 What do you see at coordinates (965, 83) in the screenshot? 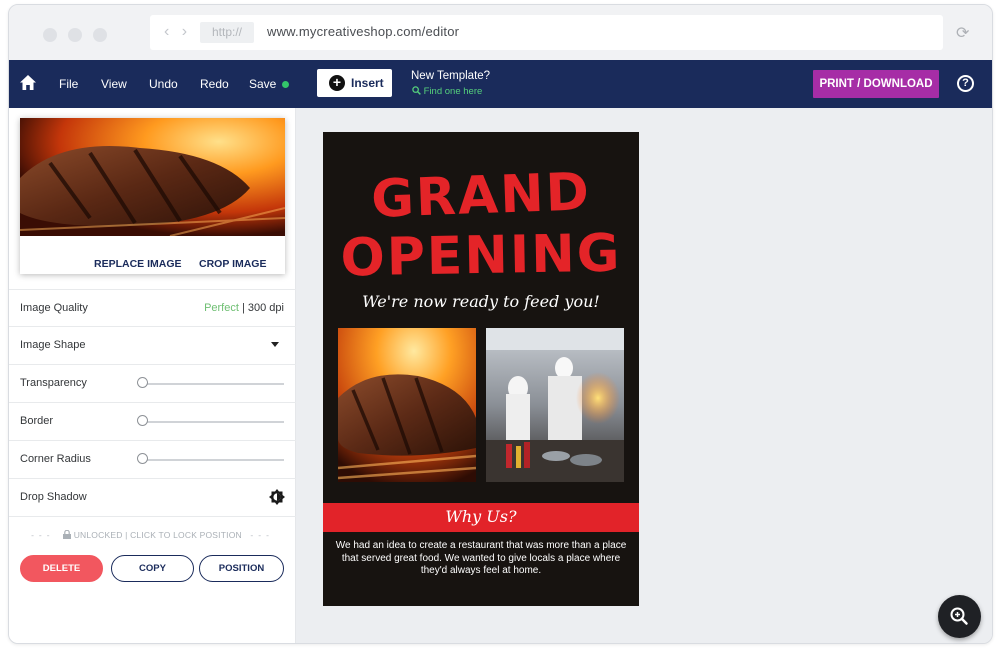
I see `help-icon: ?` at bounding box center [965, 83].